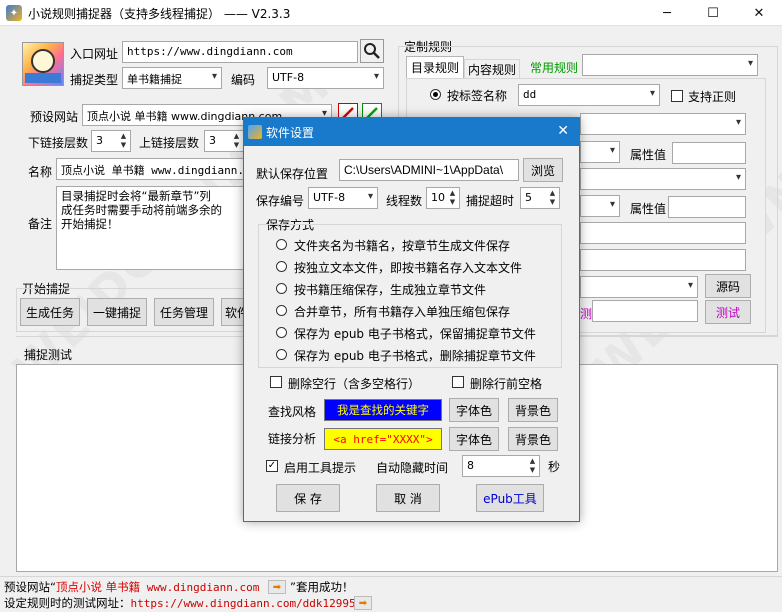 Image resolution: width=782 pixels, height=612 pixels. Describe the element at coordinates (94, 54) in the screenshot. I see `entry-url-label: 入口网址` at that location.